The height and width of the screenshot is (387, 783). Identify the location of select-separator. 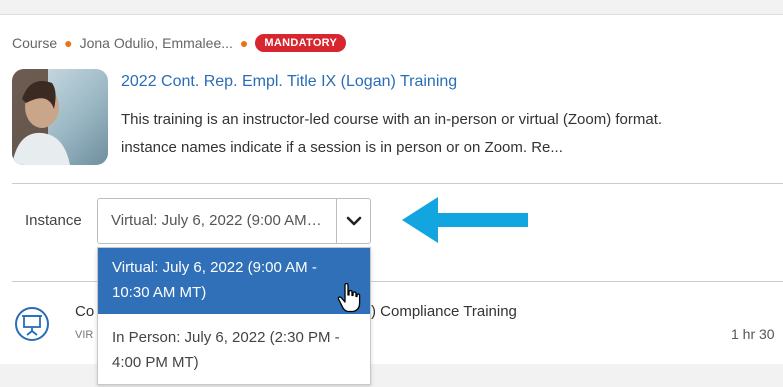
(336, 221).